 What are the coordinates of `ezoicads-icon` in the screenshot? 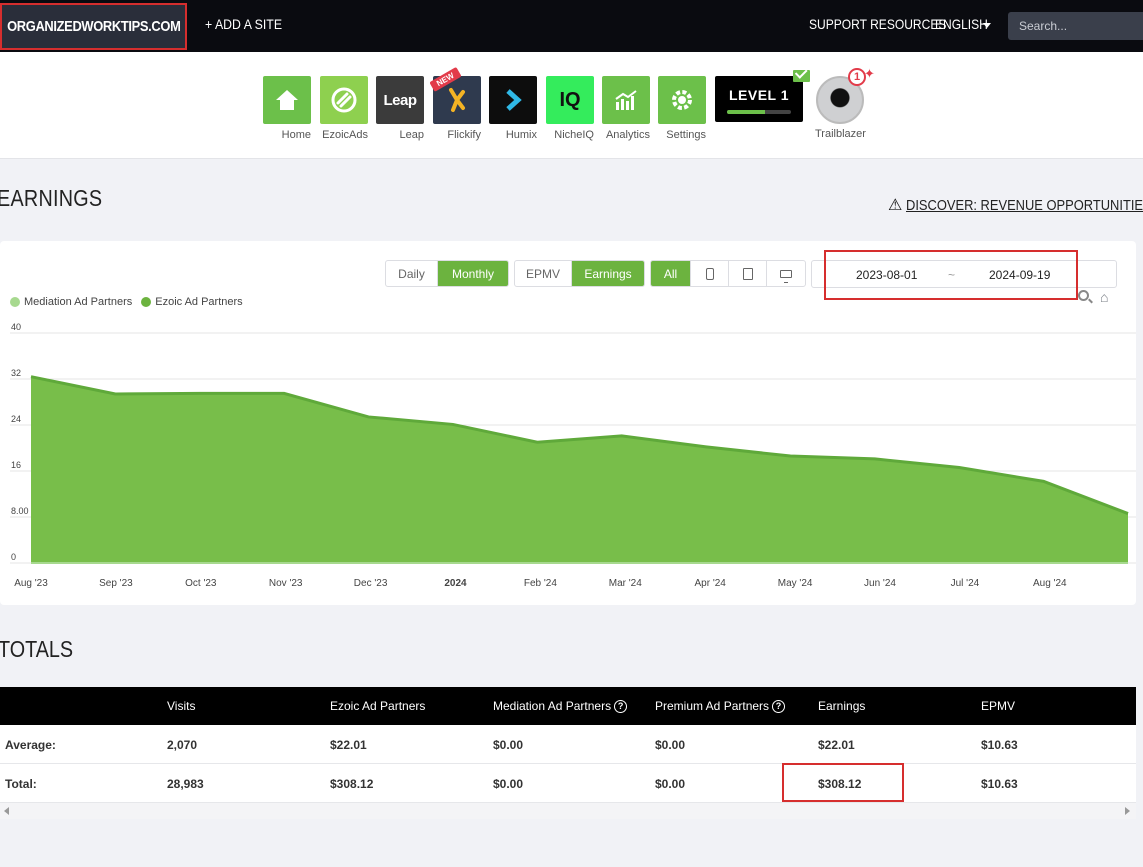 It's located at (344, 100).